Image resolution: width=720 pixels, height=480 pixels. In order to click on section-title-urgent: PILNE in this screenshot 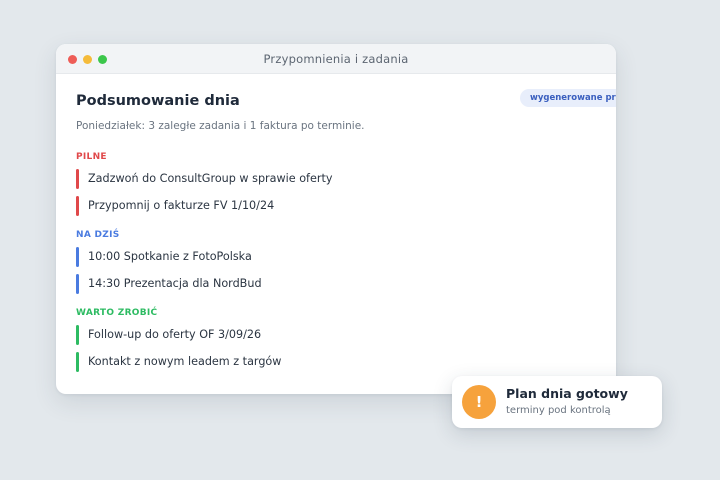, I will do `click(91, 157)`.